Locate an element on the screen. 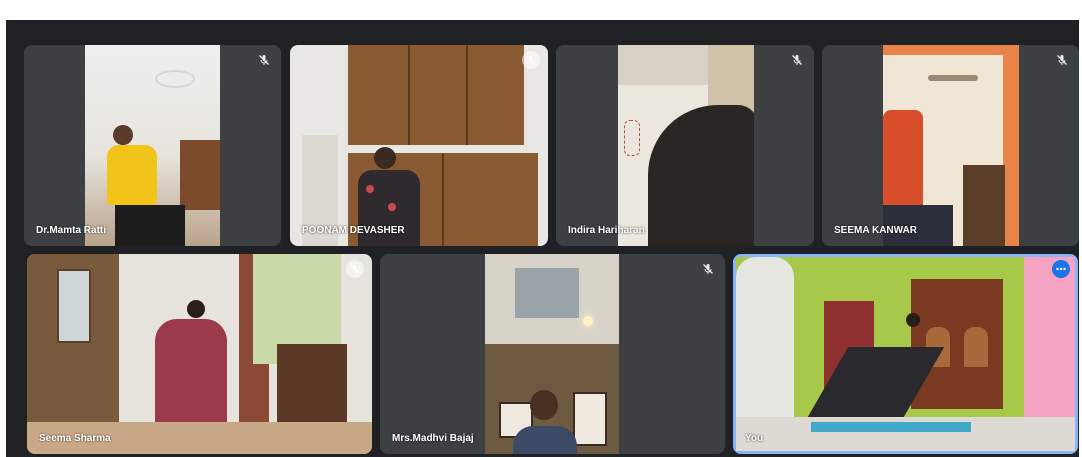 The height and width of the screenshot is (457, 1082). participant-tile: POONAM DEVASHER is located at coordinates (419, 145).